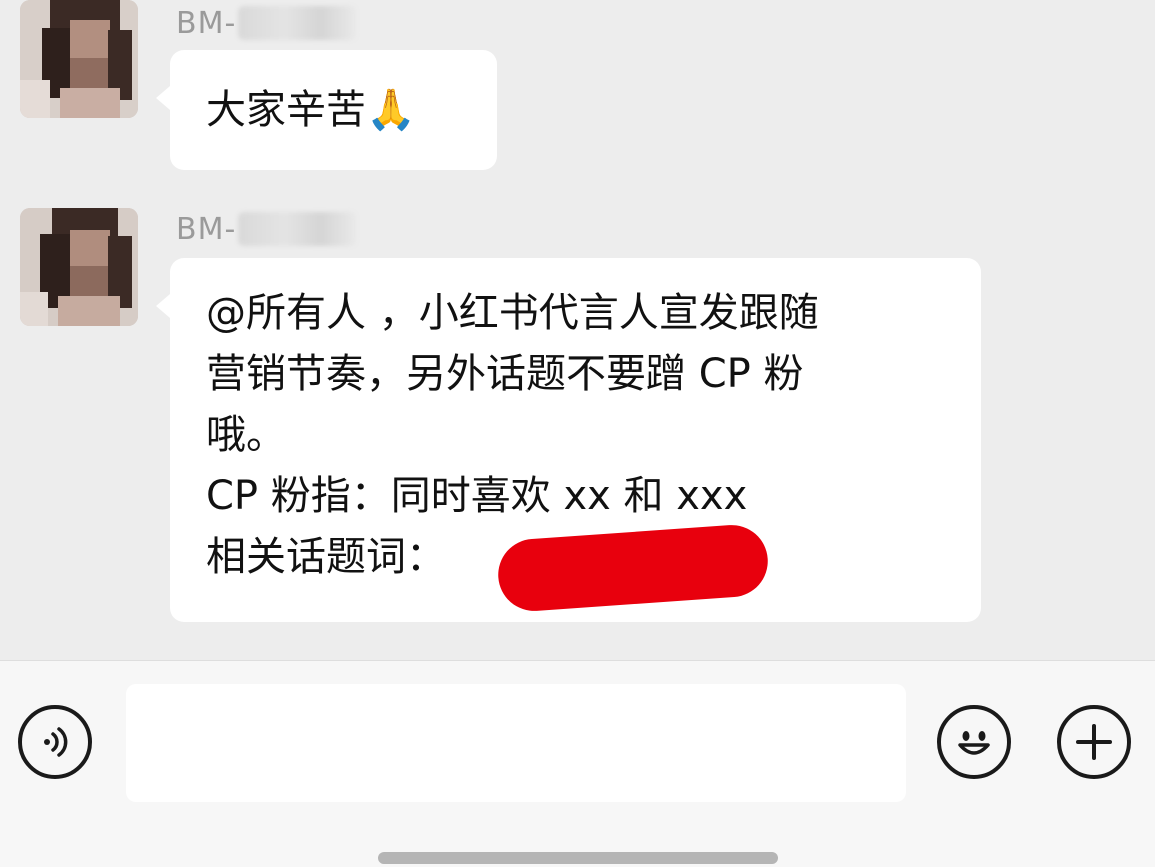  What do you see at coordinates (505, 374) in the screenshot?
I see `message-line: 营销节奏，另外话题不要蹭 CP 粉` at bounding box center [505, 374].